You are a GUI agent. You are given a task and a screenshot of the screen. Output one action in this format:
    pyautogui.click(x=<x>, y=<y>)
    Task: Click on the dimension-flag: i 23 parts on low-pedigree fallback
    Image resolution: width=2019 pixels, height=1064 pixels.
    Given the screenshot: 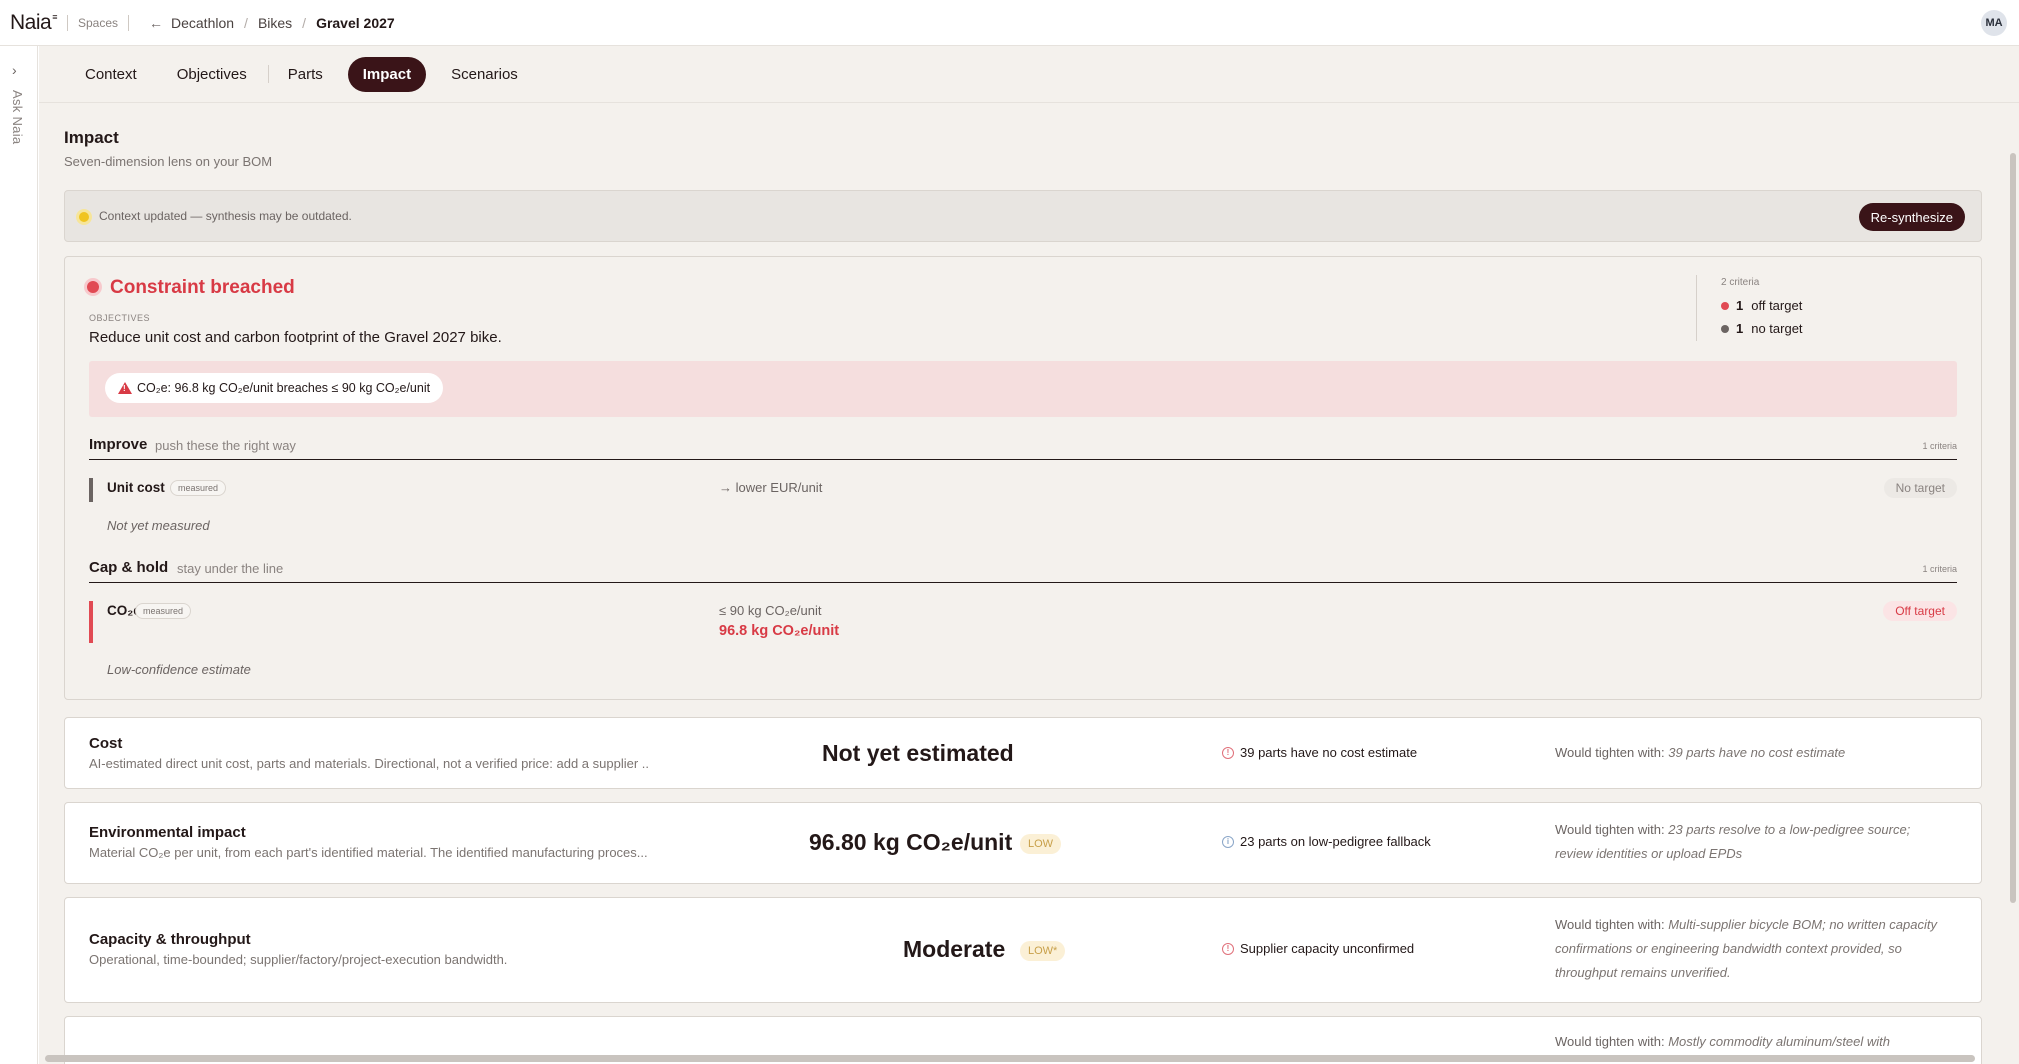 What is the action you would take?
    pyautogui.click(x=1326, y=841)
    